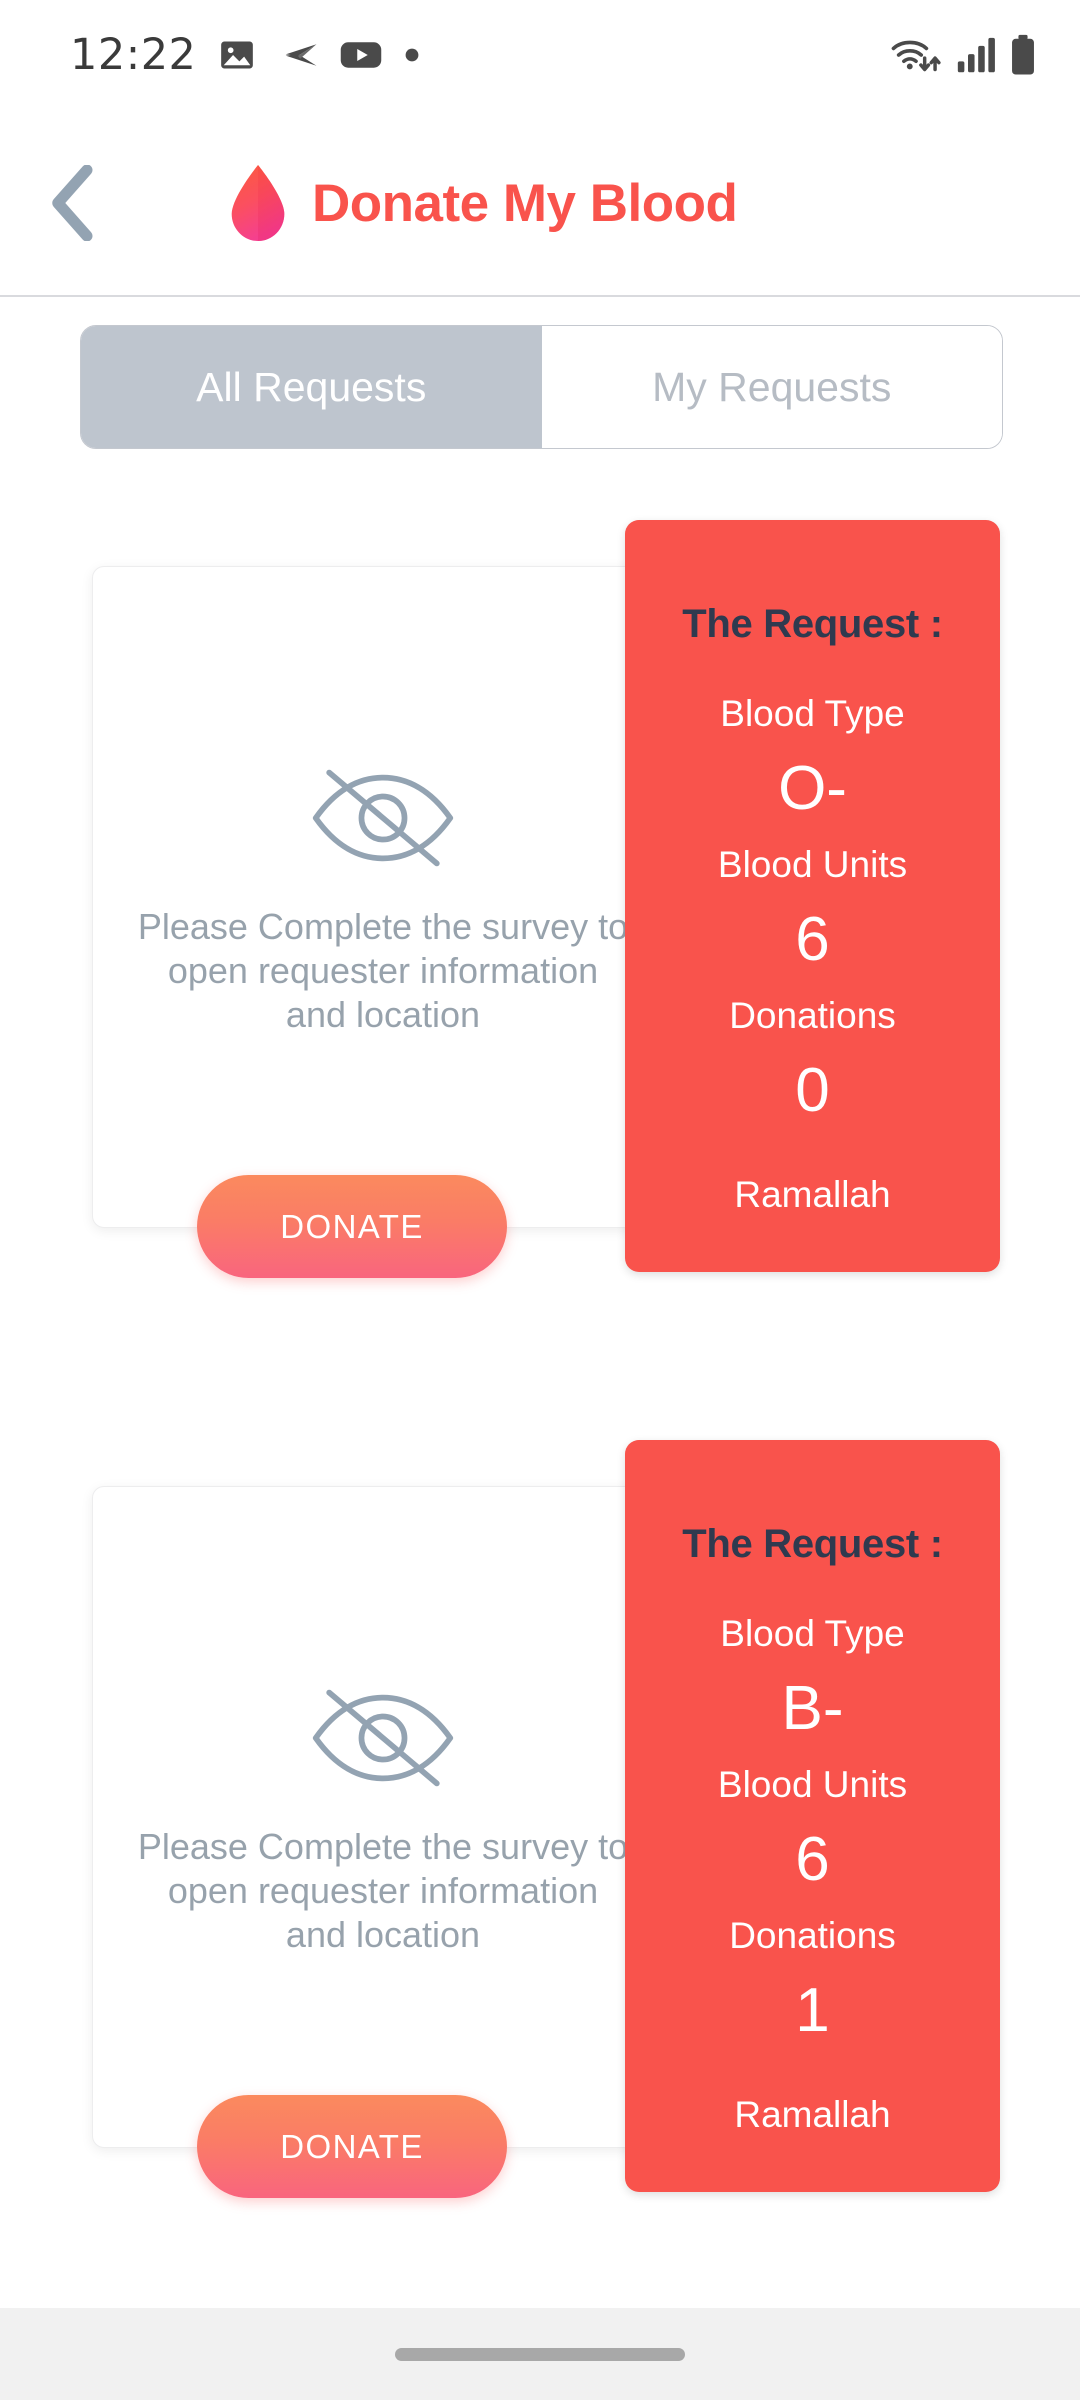 The width and height of the screenshot is (1080, 2400). I want to click on donations-value: 1, so click(812, 2010).